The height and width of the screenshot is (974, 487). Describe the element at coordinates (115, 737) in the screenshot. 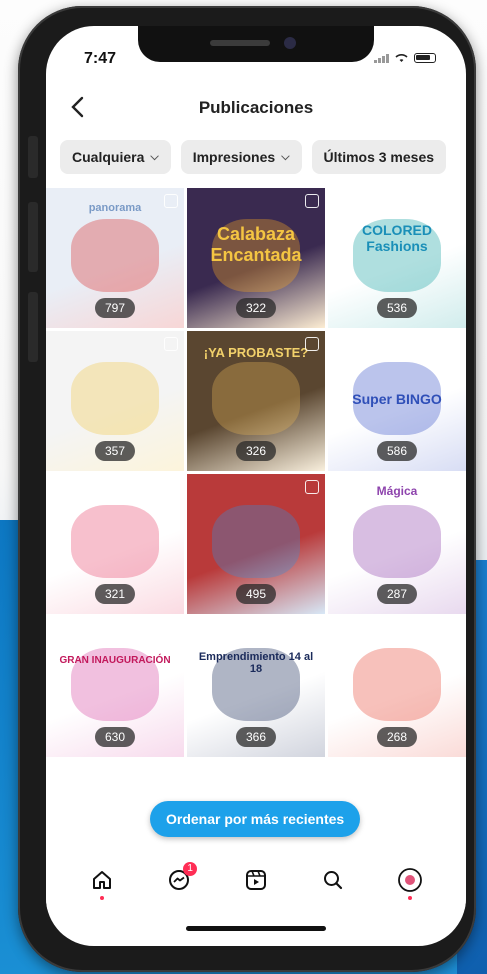

I see `impressions-count: 630` at that location.